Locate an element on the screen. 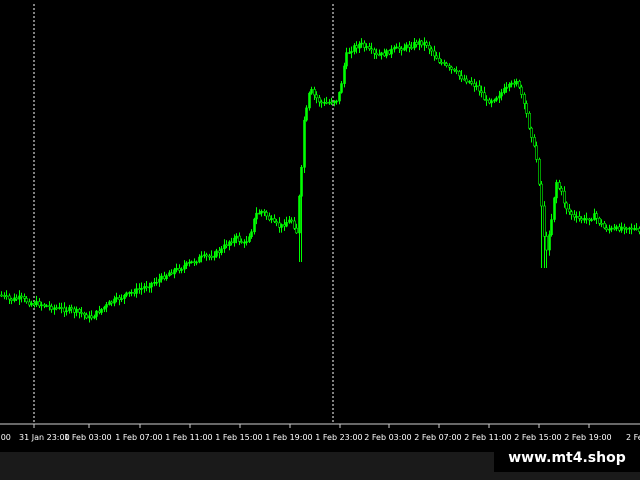  time-axis-label-partial: 31 Jan 23:00 is located at coordinates (44, 437).